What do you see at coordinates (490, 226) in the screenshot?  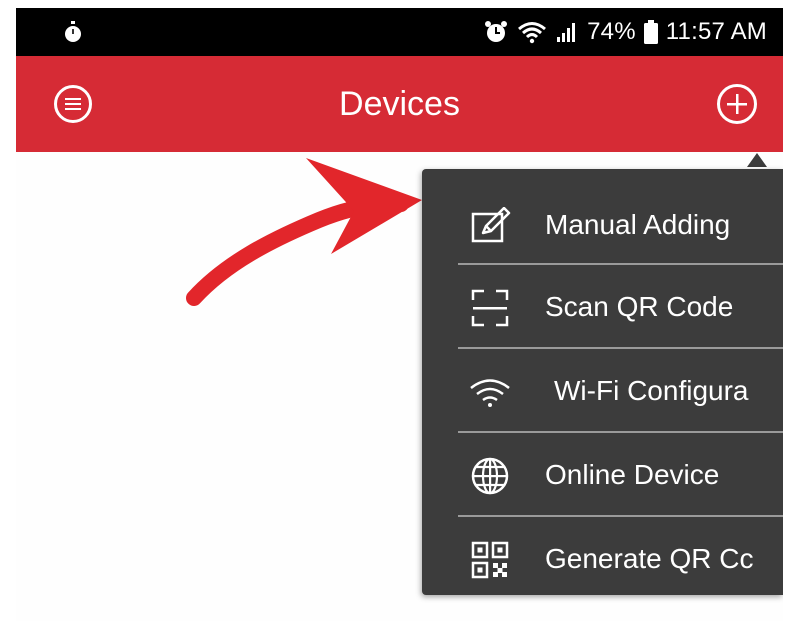 I see `edit-icon` at bounding box center [490, 226].